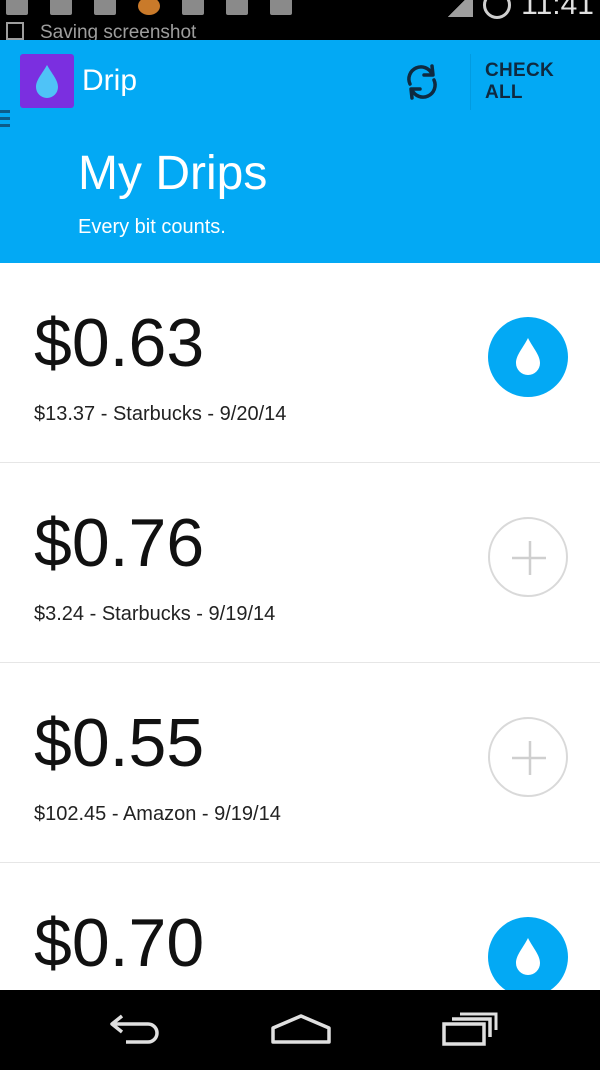 The image size is (600, 1070). What do you see at coordinates (119, 743) in the screenshot?
I see `drip-amount: $0.55` at bounding box center [119, 743].